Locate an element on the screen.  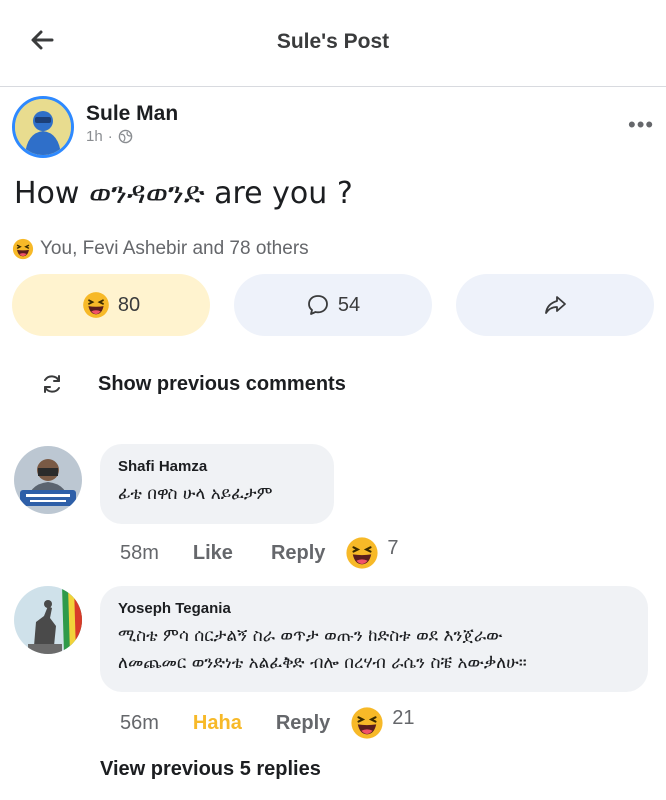
globe-icon is located at coordinates (125, 136).